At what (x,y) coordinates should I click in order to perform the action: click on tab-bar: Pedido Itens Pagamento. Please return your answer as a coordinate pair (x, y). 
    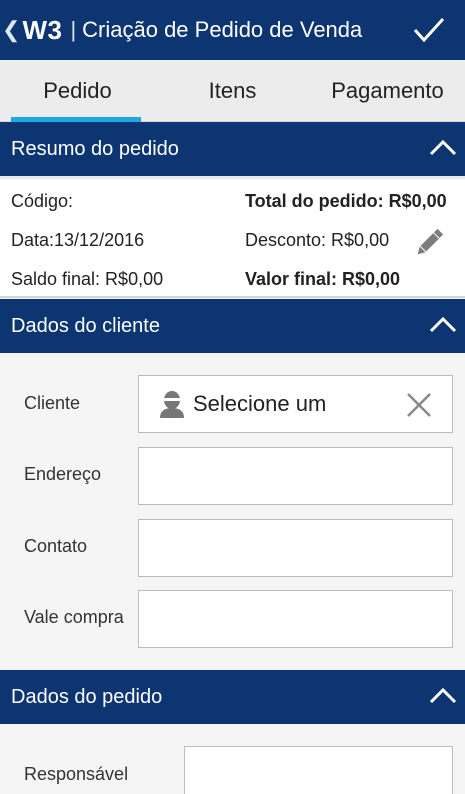
    Looking at the image, I should click on (232, 91).